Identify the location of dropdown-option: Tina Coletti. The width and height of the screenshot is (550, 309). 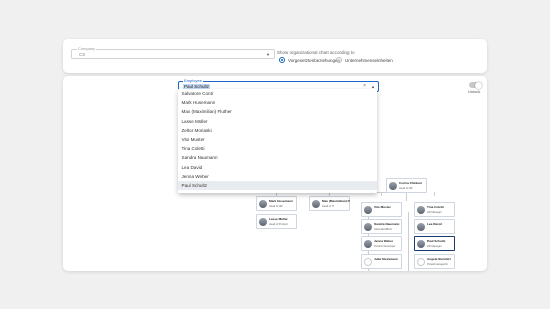
(277, 148).